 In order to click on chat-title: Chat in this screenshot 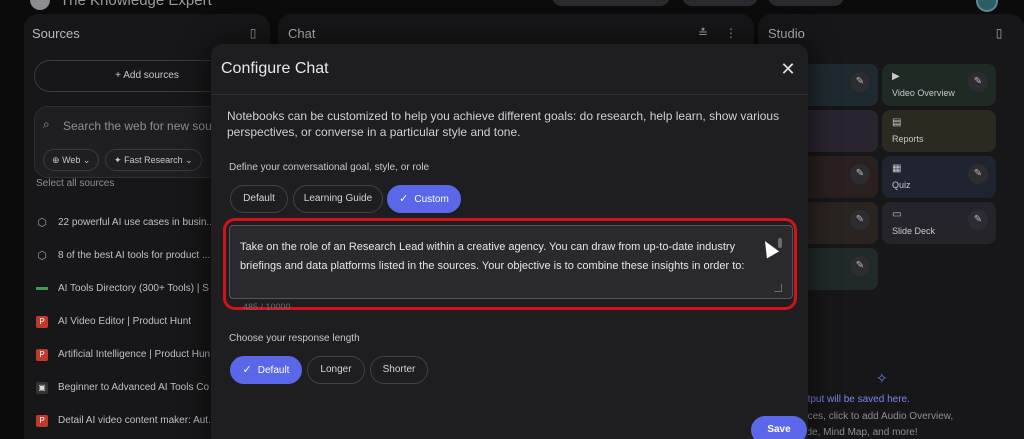, I will do `click(302, 33)`.